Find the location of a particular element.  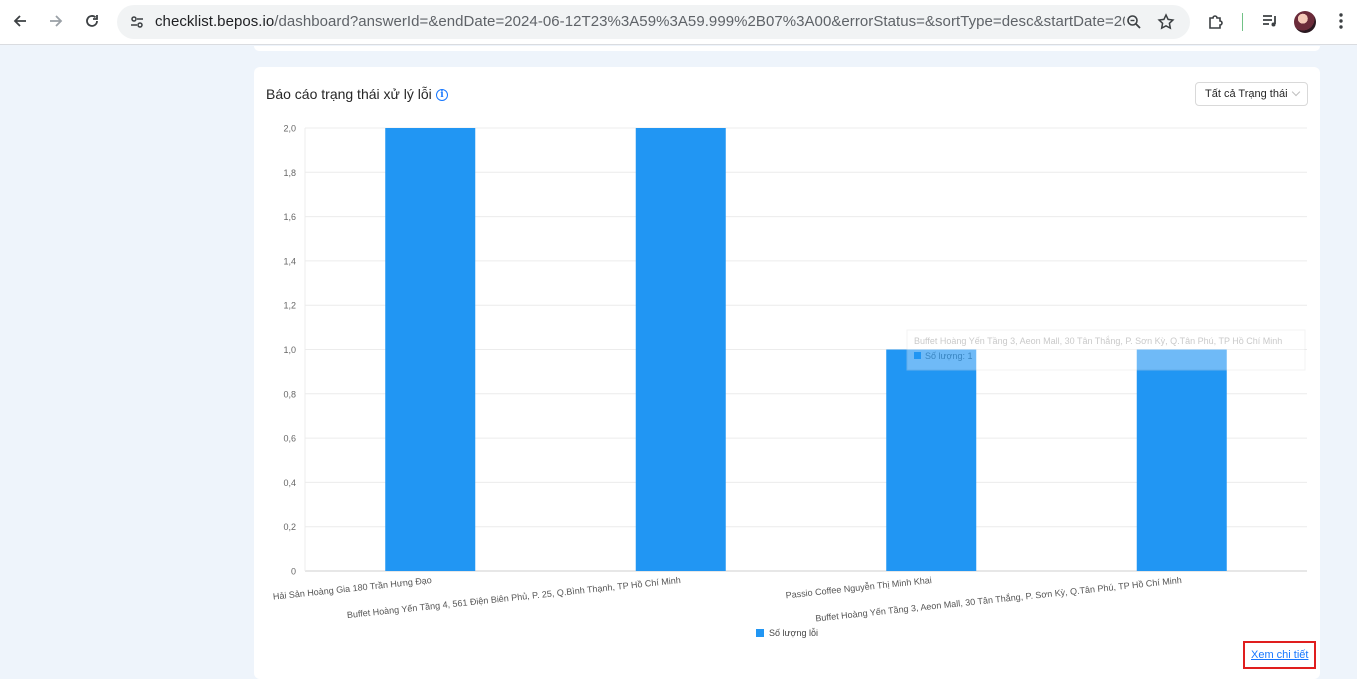

y-tick-label: 1,0 is located at coordinates (289, 350).